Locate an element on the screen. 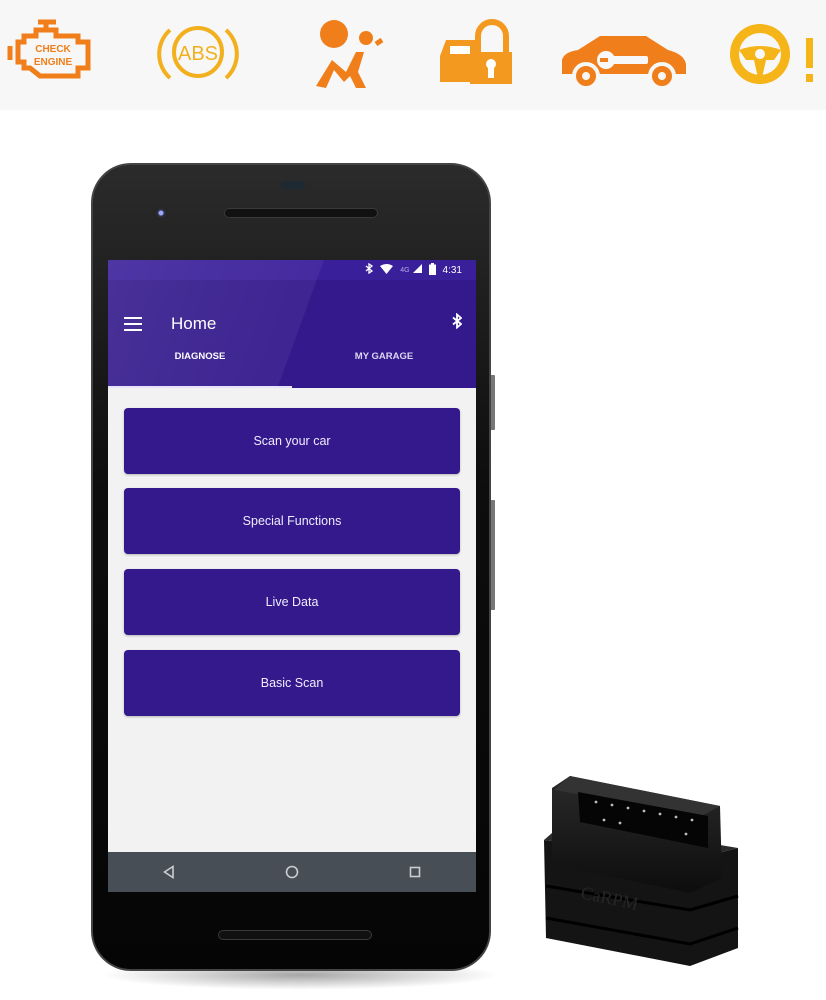  nav-back-button is located at coordinates (169, 872).